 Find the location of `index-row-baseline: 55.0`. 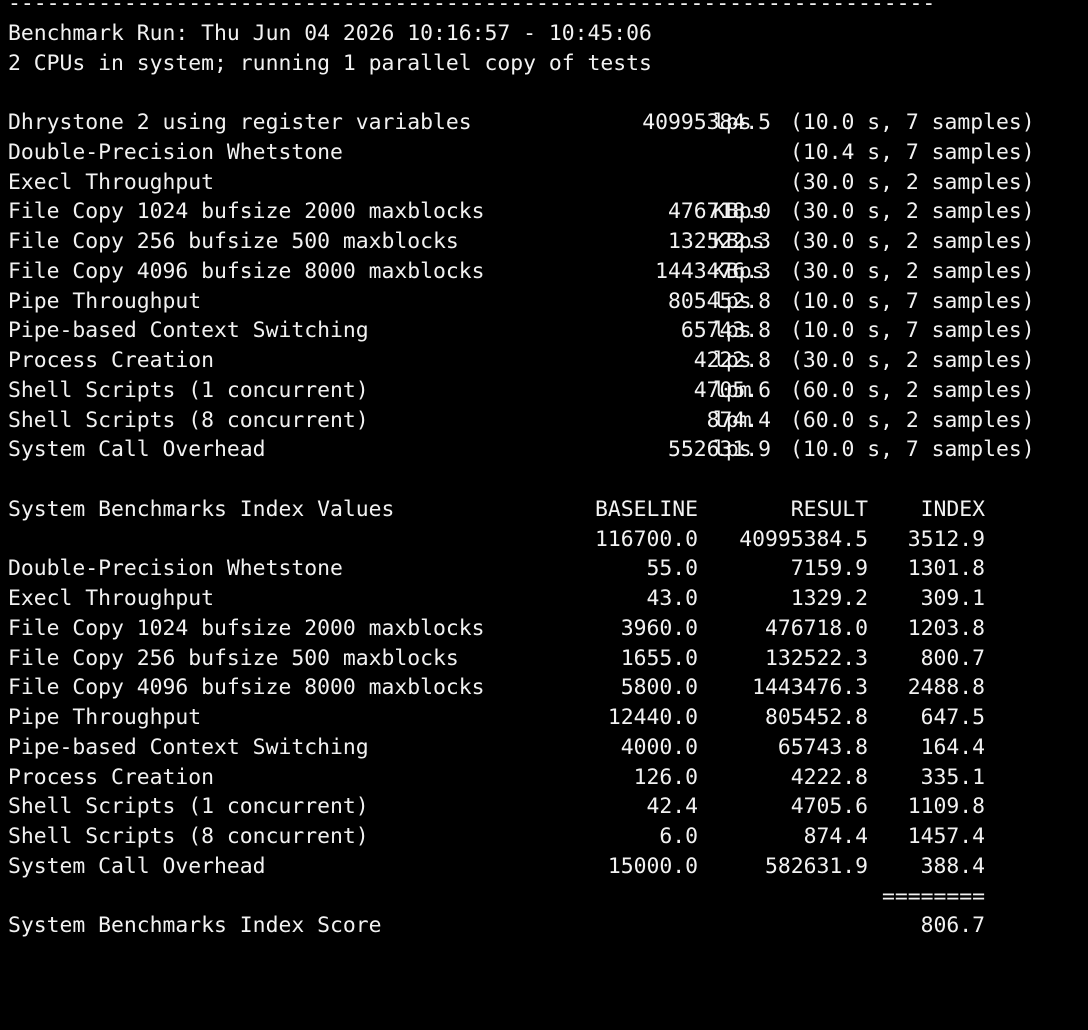

index-row-baseline: 55.0 is located at coordinates (672, 569).